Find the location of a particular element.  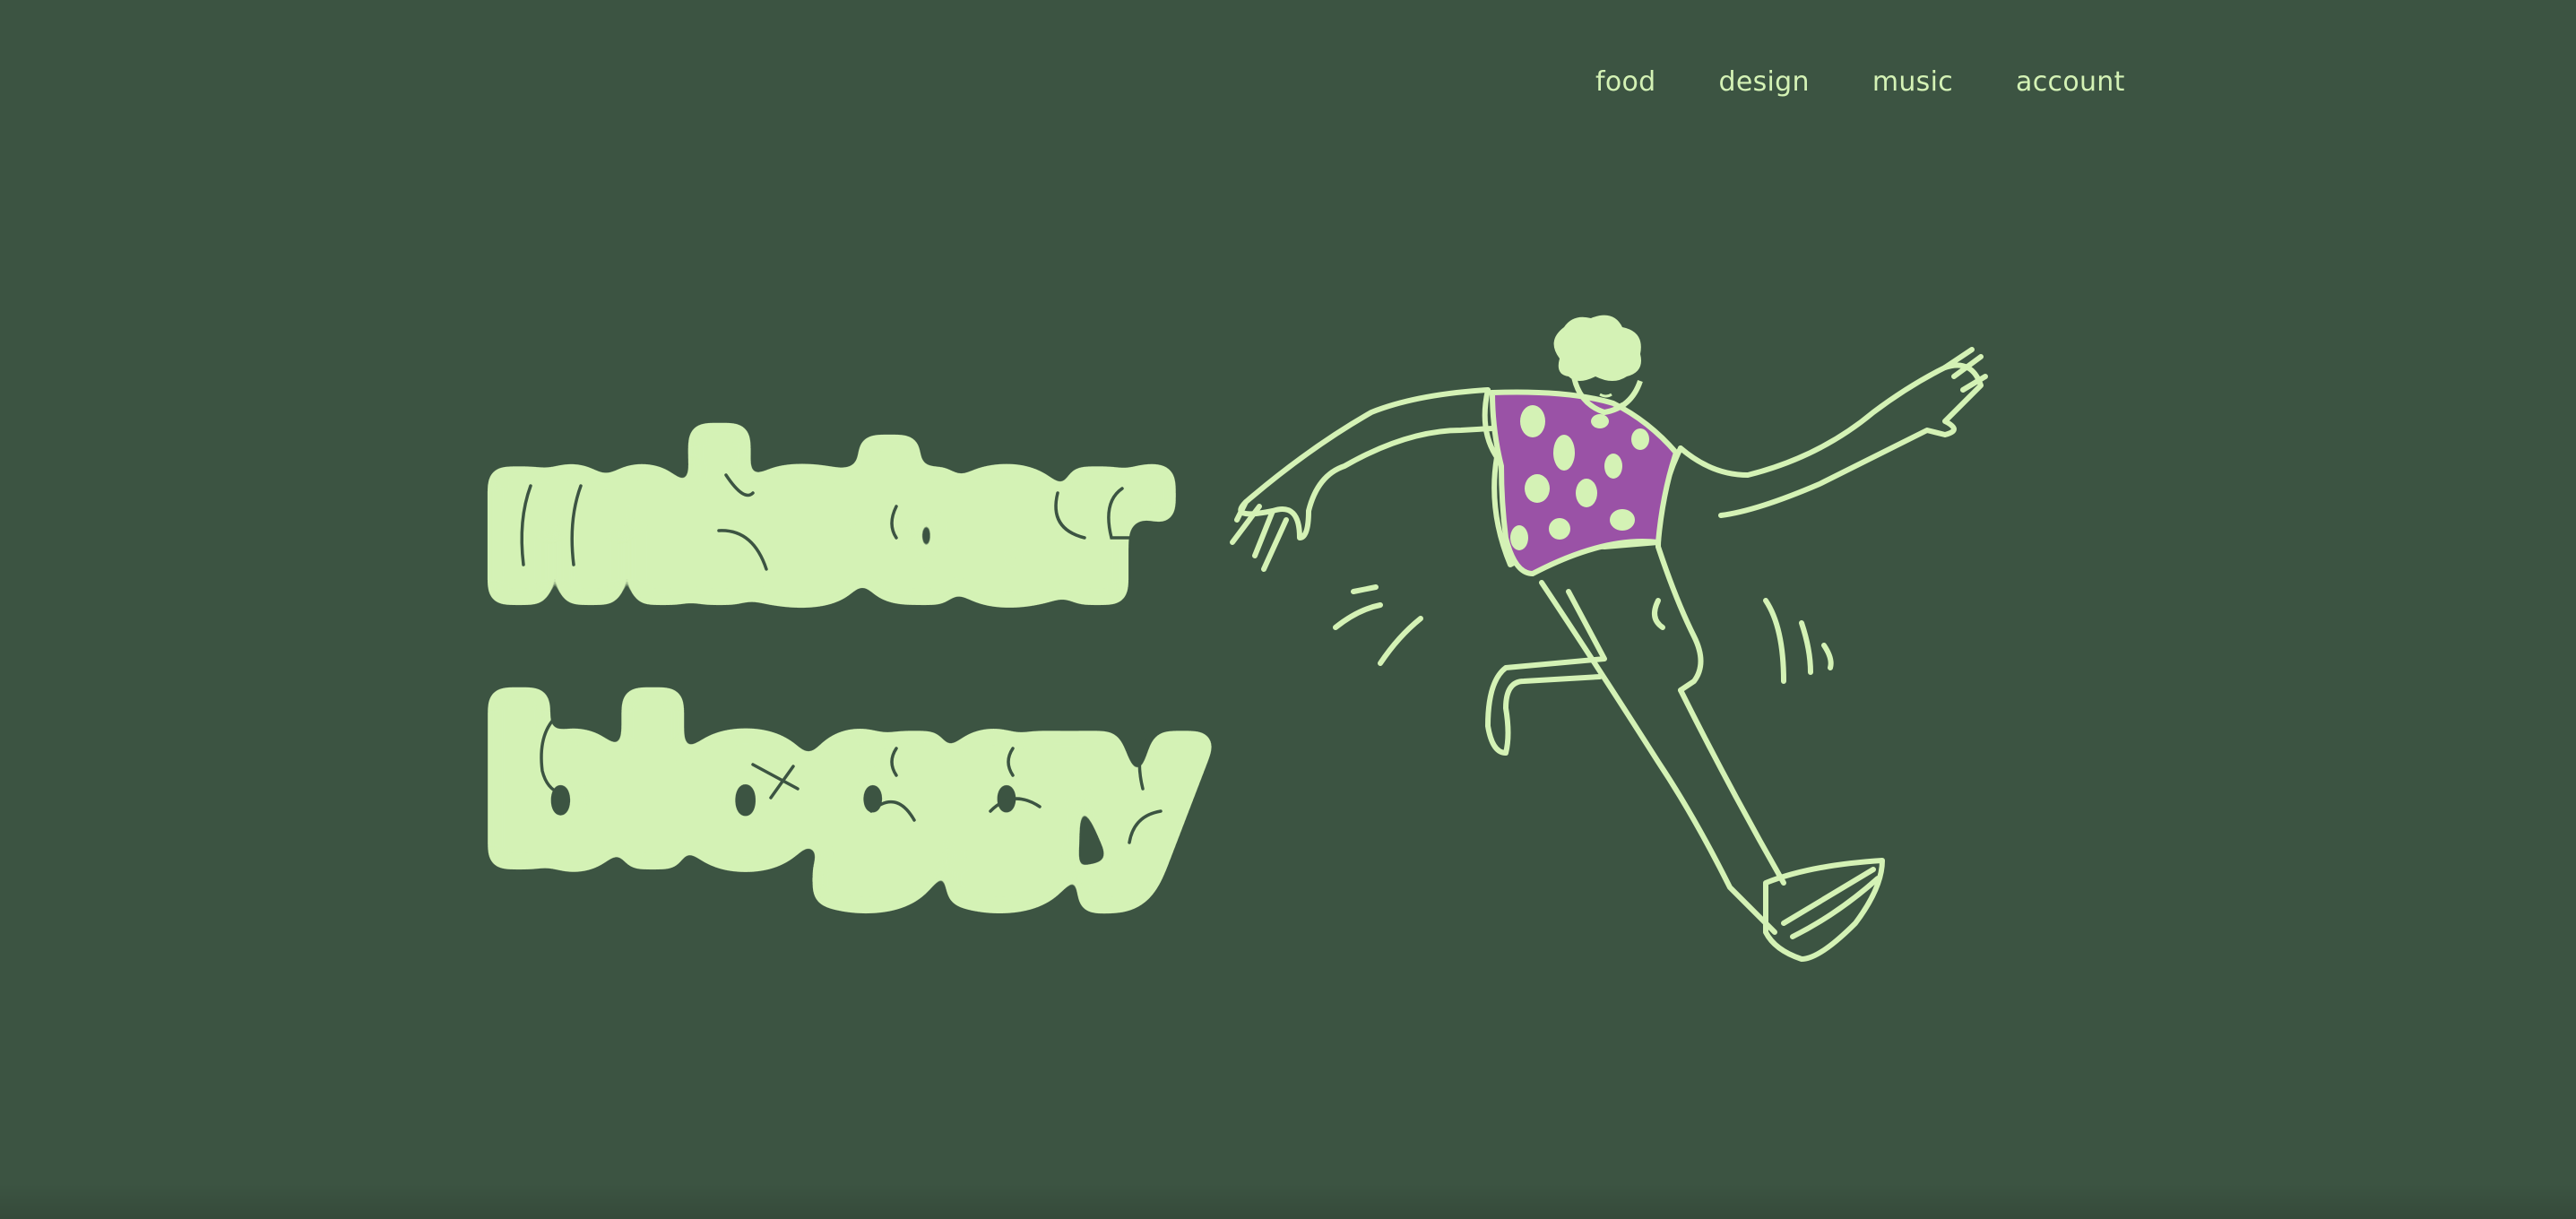

top-nav: food design music account is located at coordinates (1860, 82).